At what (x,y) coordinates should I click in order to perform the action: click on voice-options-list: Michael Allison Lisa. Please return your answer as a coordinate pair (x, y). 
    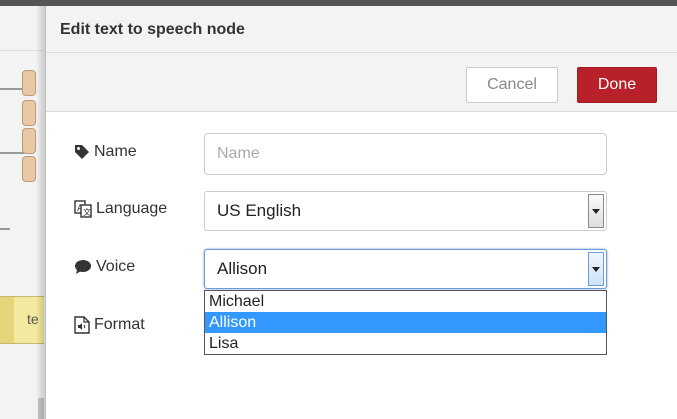
    Looking at the image, I should click on (405, 322).